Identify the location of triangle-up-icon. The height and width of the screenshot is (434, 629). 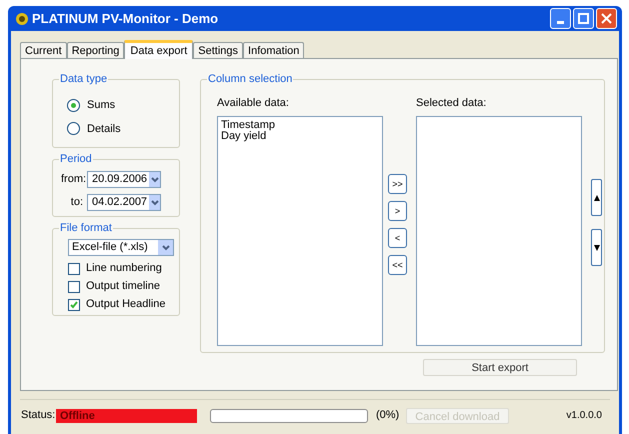
(597, 197).